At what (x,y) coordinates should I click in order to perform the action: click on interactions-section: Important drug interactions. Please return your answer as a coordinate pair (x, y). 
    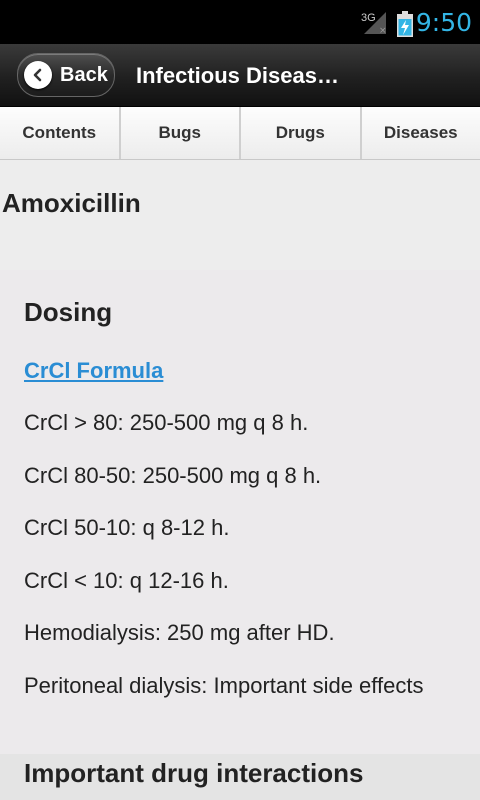
    Looking at the image, I should click on (240, 777).